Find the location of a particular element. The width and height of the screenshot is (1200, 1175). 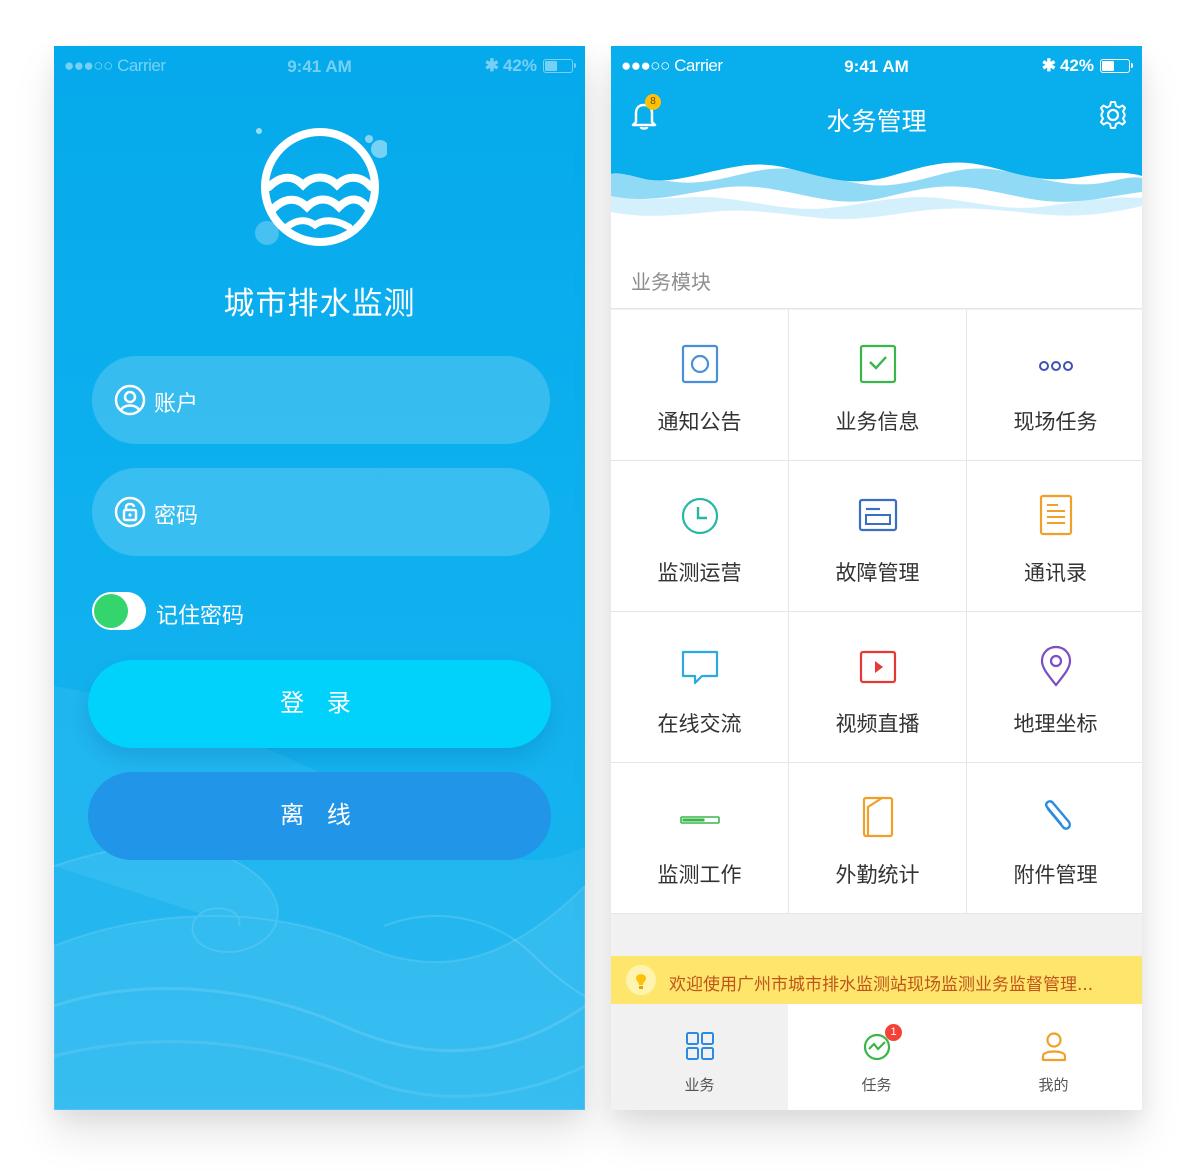

module-label: 在线交流 is located at coordinates (699, 724).